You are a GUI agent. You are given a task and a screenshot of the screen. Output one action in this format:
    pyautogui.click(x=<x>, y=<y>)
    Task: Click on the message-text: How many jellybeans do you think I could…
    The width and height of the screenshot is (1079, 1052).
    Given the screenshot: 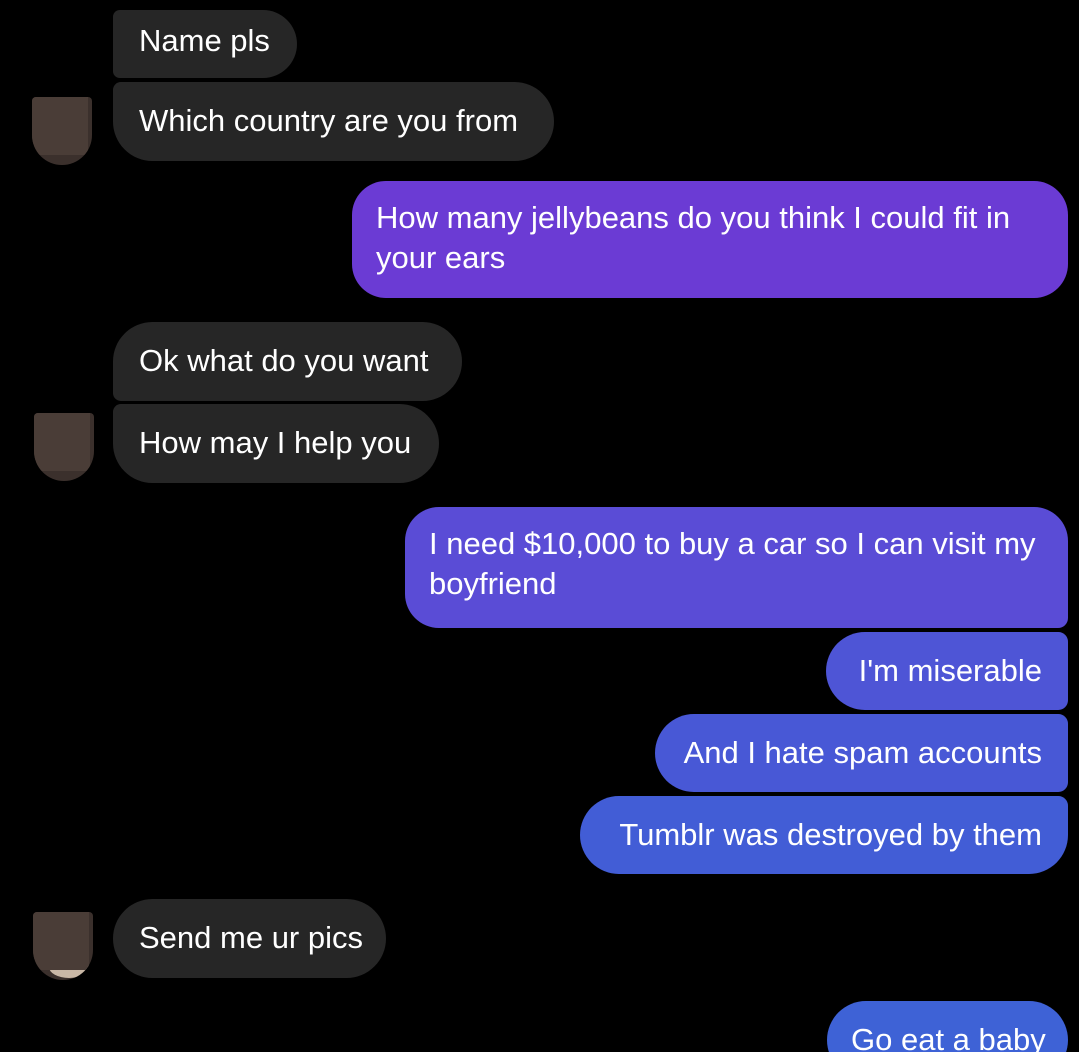 What is the action you would take?
    pyautogui.click(x=693, y=237)
    